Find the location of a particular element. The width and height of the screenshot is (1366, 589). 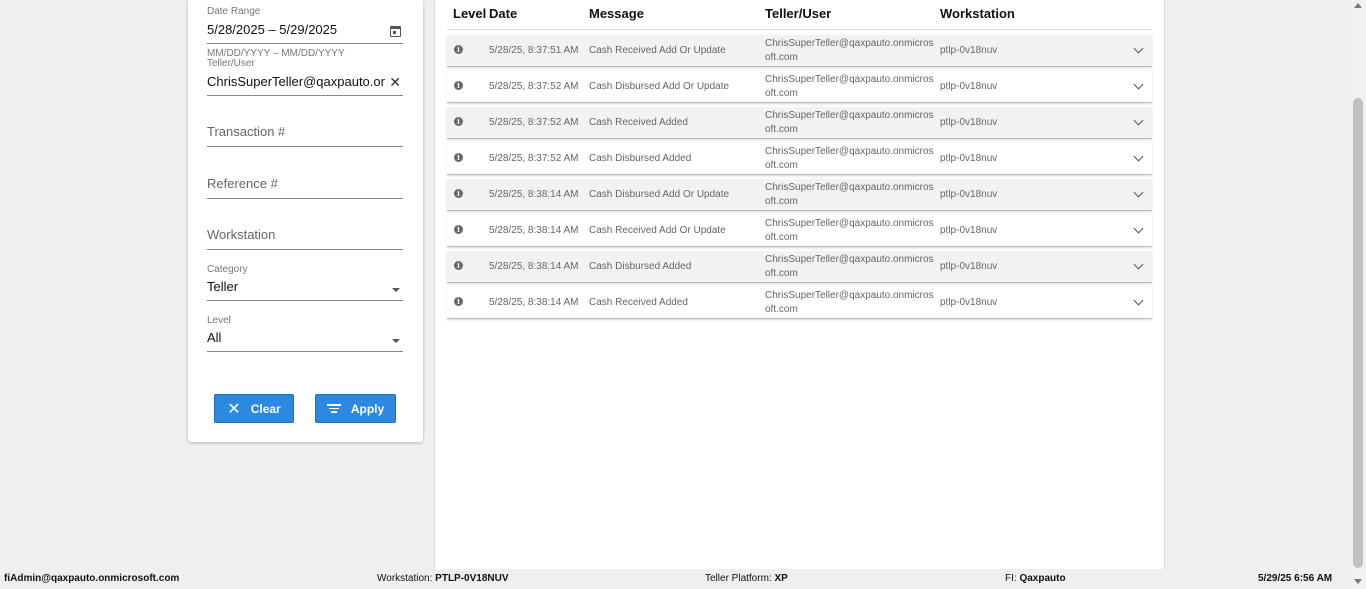

status-fi: FI: Qaxpauto is located at coordinates (1035, 578).